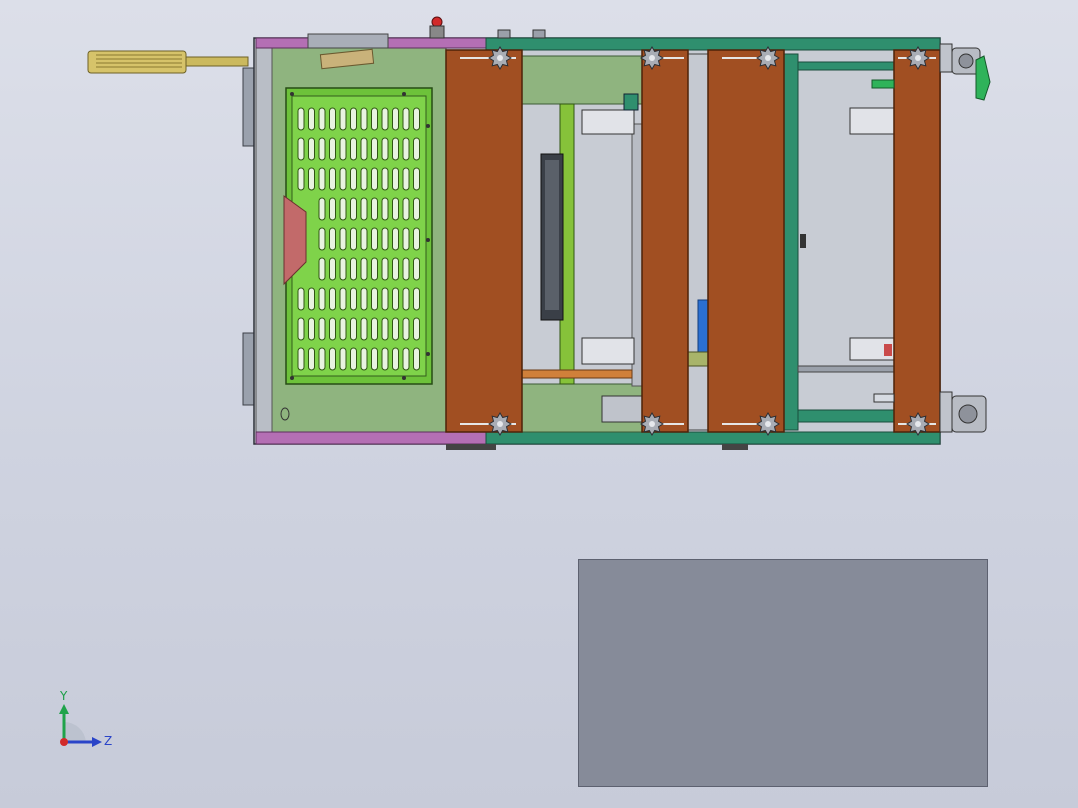 Image resolution: width=1078 pixels, height=808 pixels. I want to click on handle-shaft, so click(217, 61).